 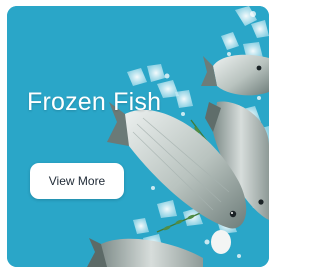 I want to click on banner-title: Frozen Fish, so click(x=94, y=102).